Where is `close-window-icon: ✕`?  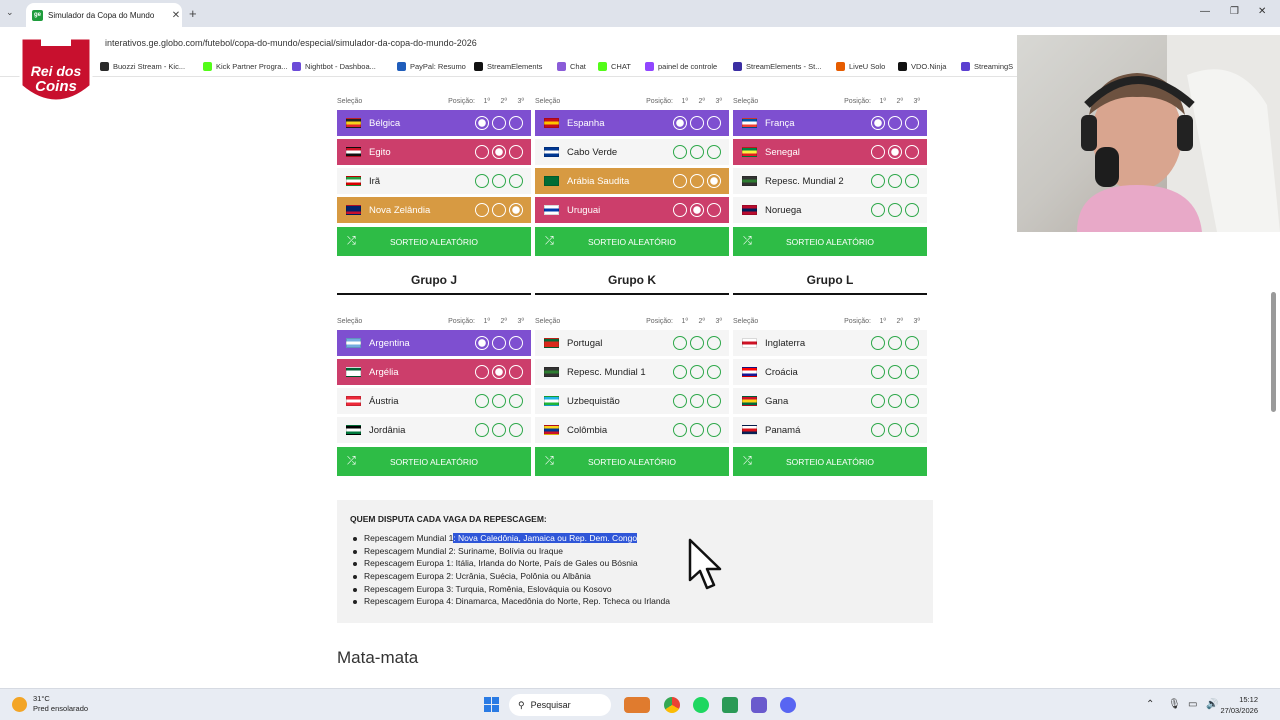 close-window-icon: ✕ is located at coordinates (1262, 11).